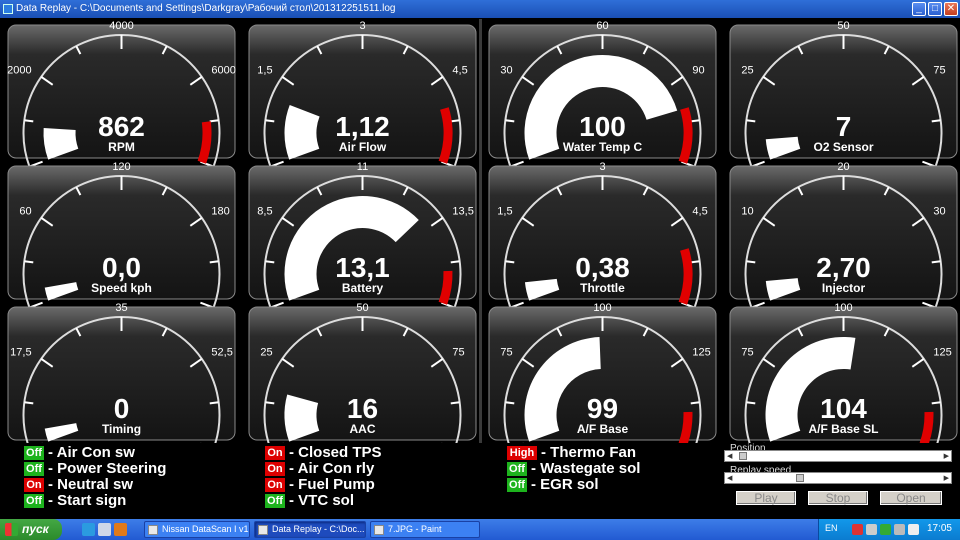 This screenshot has height=540, width=960. Describe the element at coordinates (362, 26) in the screenshot. I see `gauge-tick-label: 3` at that location.